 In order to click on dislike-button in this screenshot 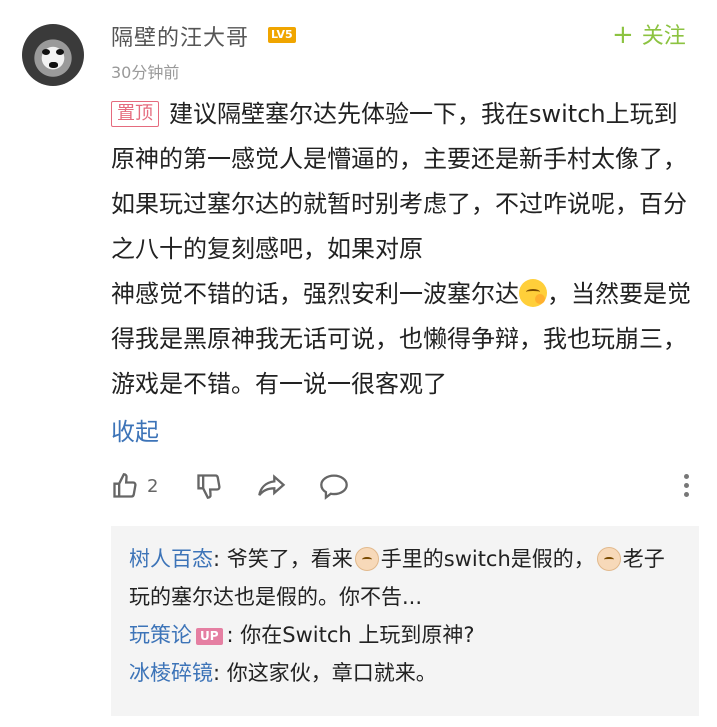, I will do `click(209, 486)`.